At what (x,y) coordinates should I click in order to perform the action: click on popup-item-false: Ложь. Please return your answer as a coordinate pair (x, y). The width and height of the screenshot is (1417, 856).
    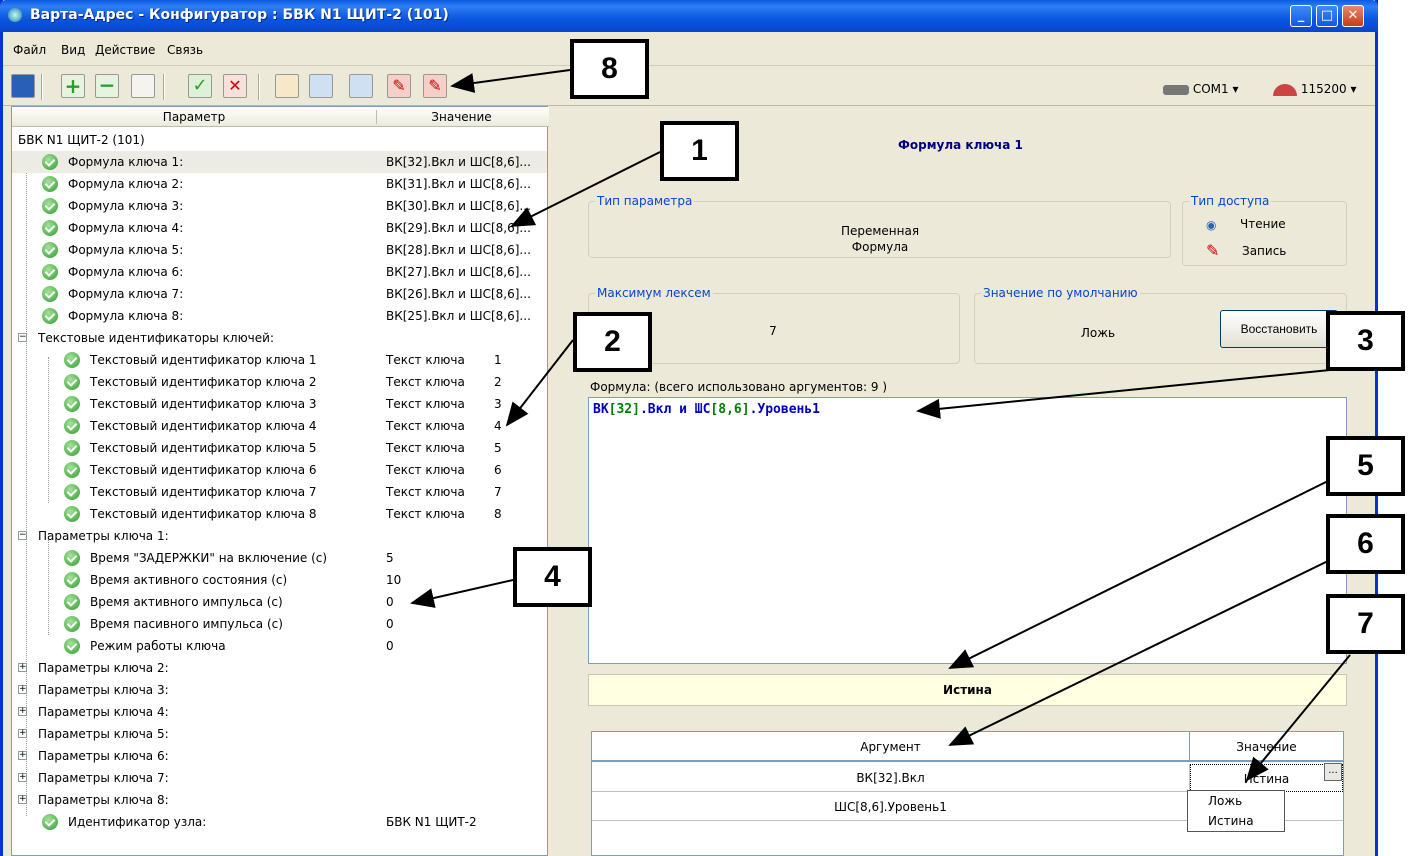
    Looking at the image, I should click on (1236, 801).